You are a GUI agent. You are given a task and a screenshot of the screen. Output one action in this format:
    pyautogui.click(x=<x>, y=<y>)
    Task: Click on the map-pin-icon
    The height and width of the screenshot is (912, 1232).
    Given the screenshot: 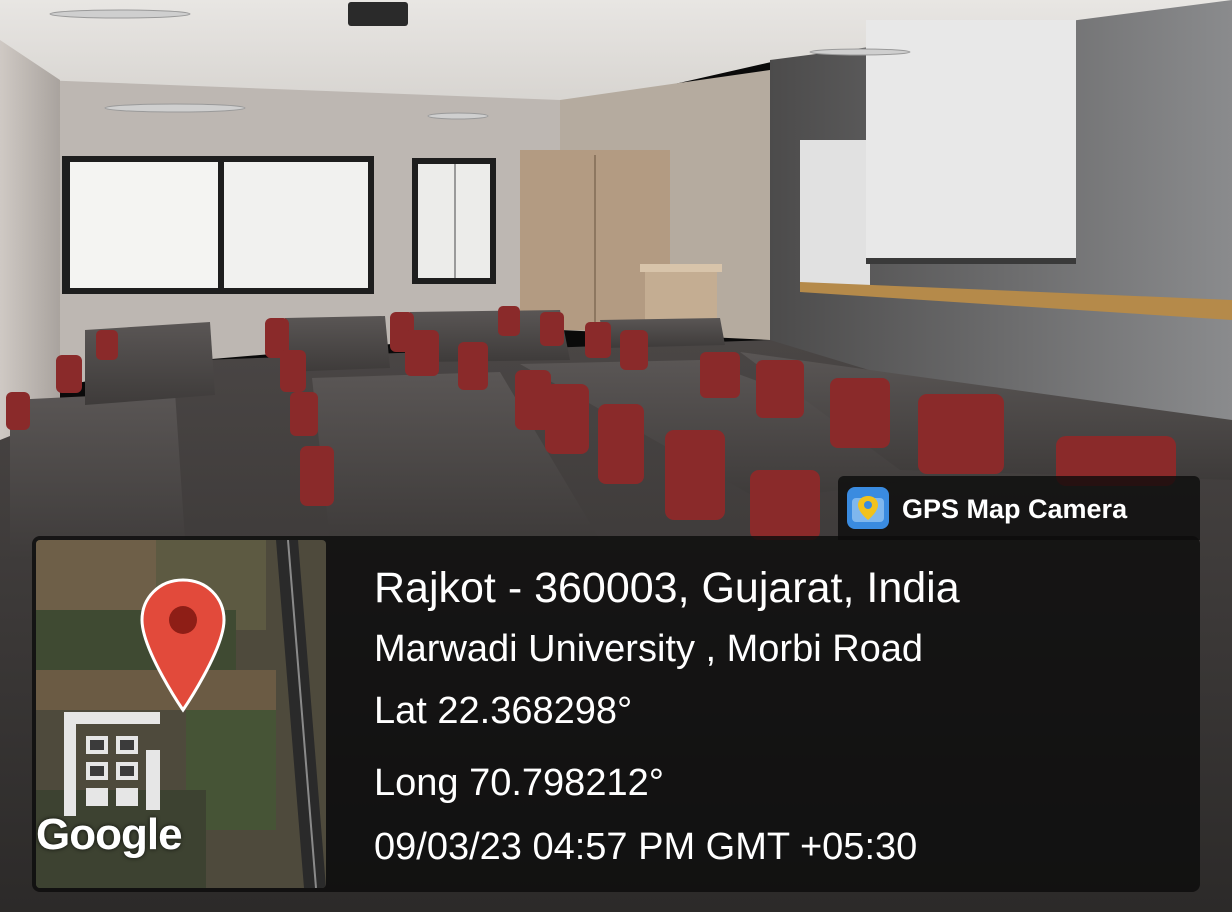 What is the action you would take?
    pyautogui.click(x=183, y=645)
    